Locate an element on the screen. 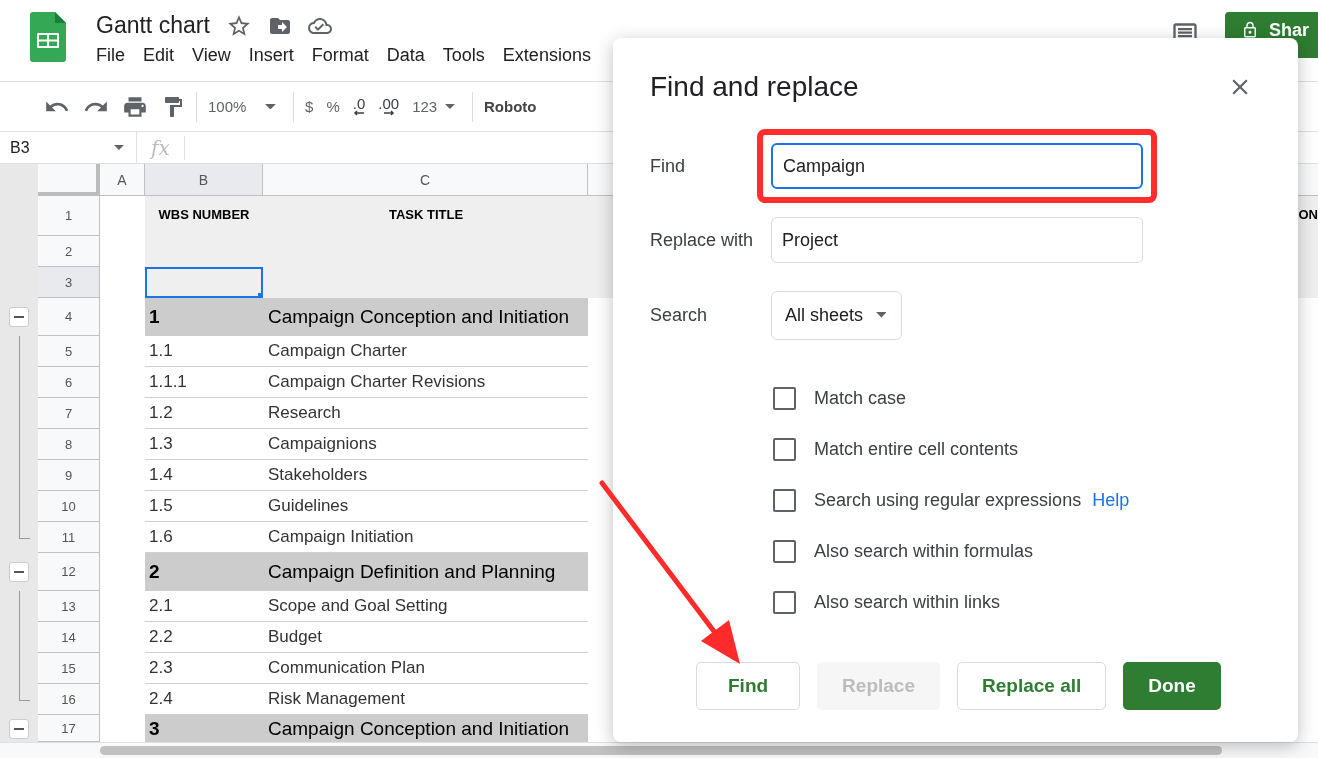 This screenshot has width=1318, height=758. checkbox-label: Search using regular expressions is located at coordinates (948, 500).